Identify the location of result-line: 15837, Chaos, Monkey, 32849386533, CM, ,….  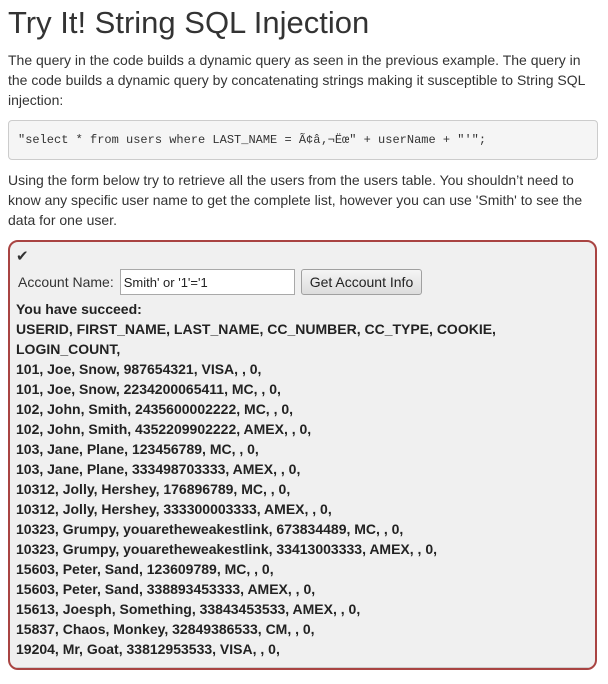
(165, 629).